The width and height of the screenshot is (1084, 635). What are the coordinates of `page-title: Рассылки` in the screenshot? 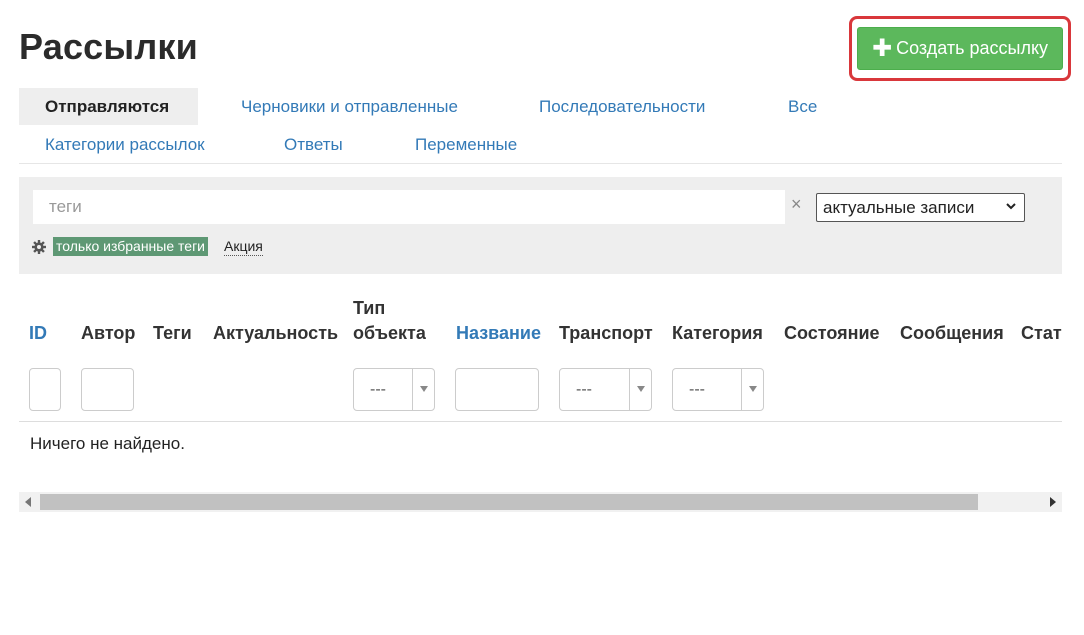 It's located at (108, 46).